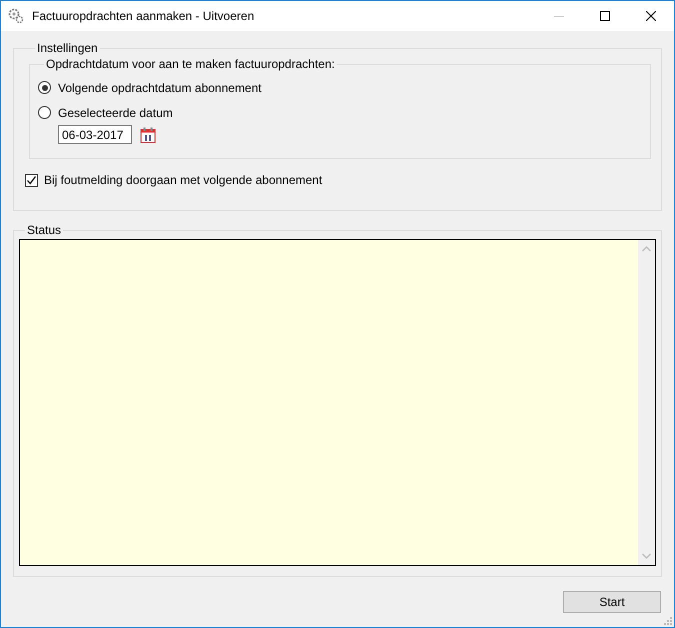 The height and width of the screenshot is (628, 675). I want to click on checkmark-icon, so click(31, 180).